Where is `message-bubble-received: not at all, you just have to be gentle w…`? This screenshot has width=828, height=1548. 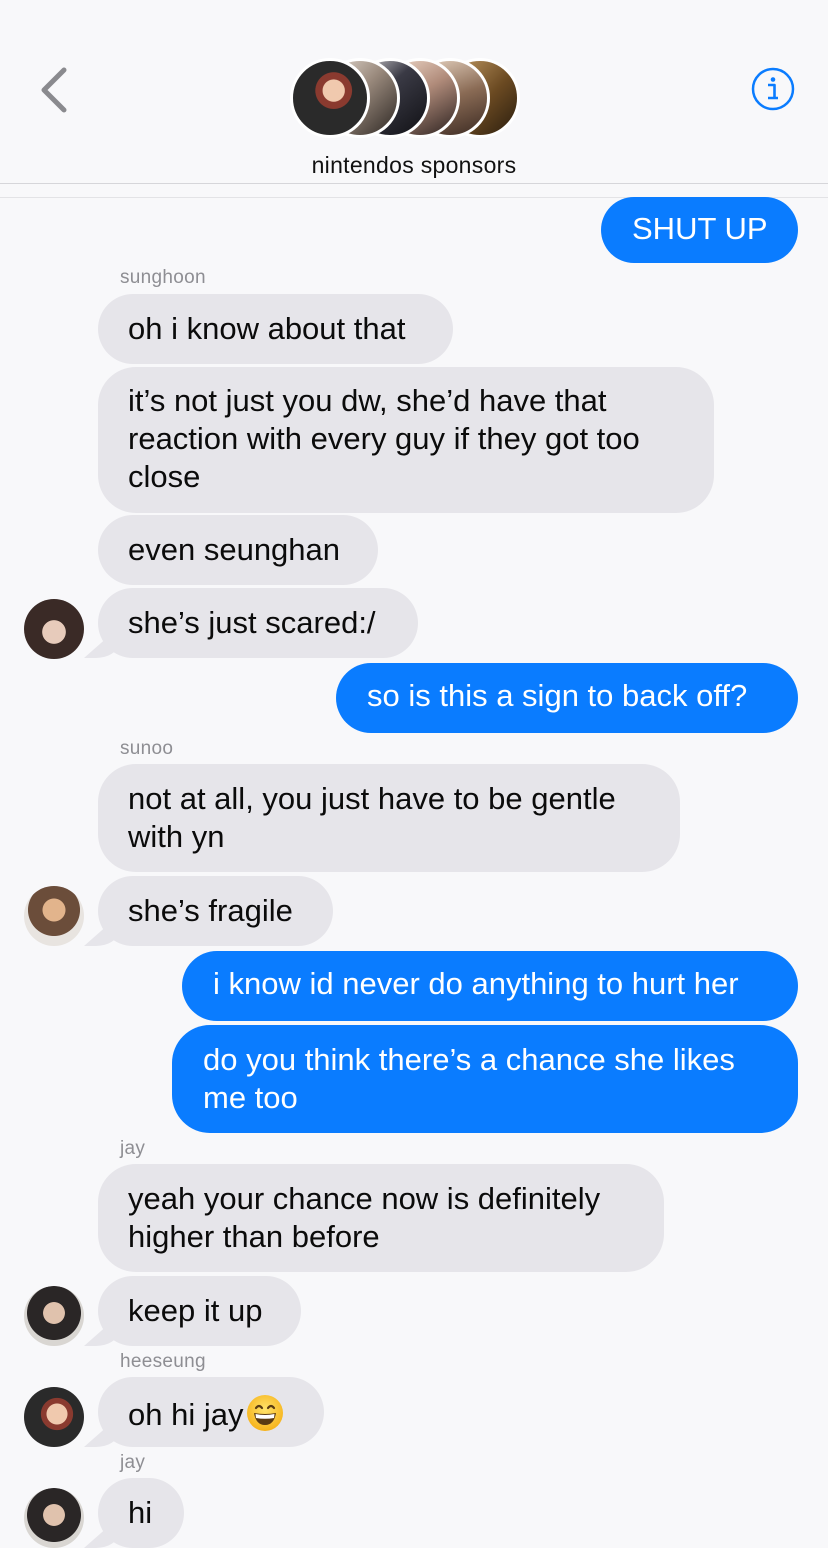
message-bubble-received: not at all, you just have to be gentle w… is located at coordinates (389, 818).